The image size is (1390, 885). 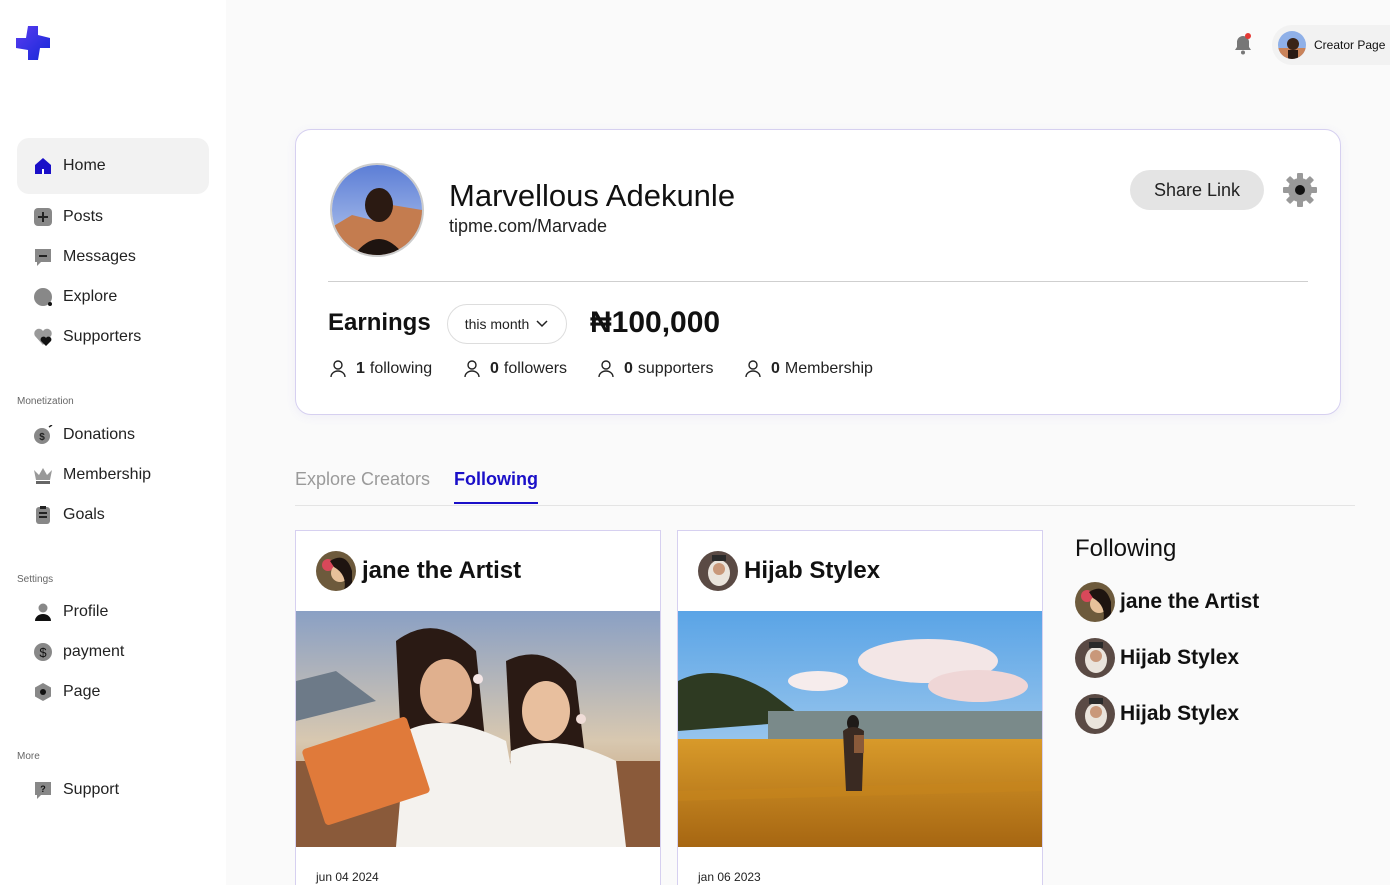 I want to click on post-header: Hijab Stylex, so click(x=789, y=571).